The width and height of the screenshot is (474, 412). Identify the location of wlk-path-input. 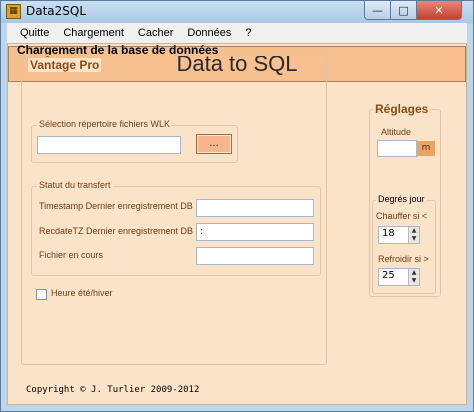
(109, 145).